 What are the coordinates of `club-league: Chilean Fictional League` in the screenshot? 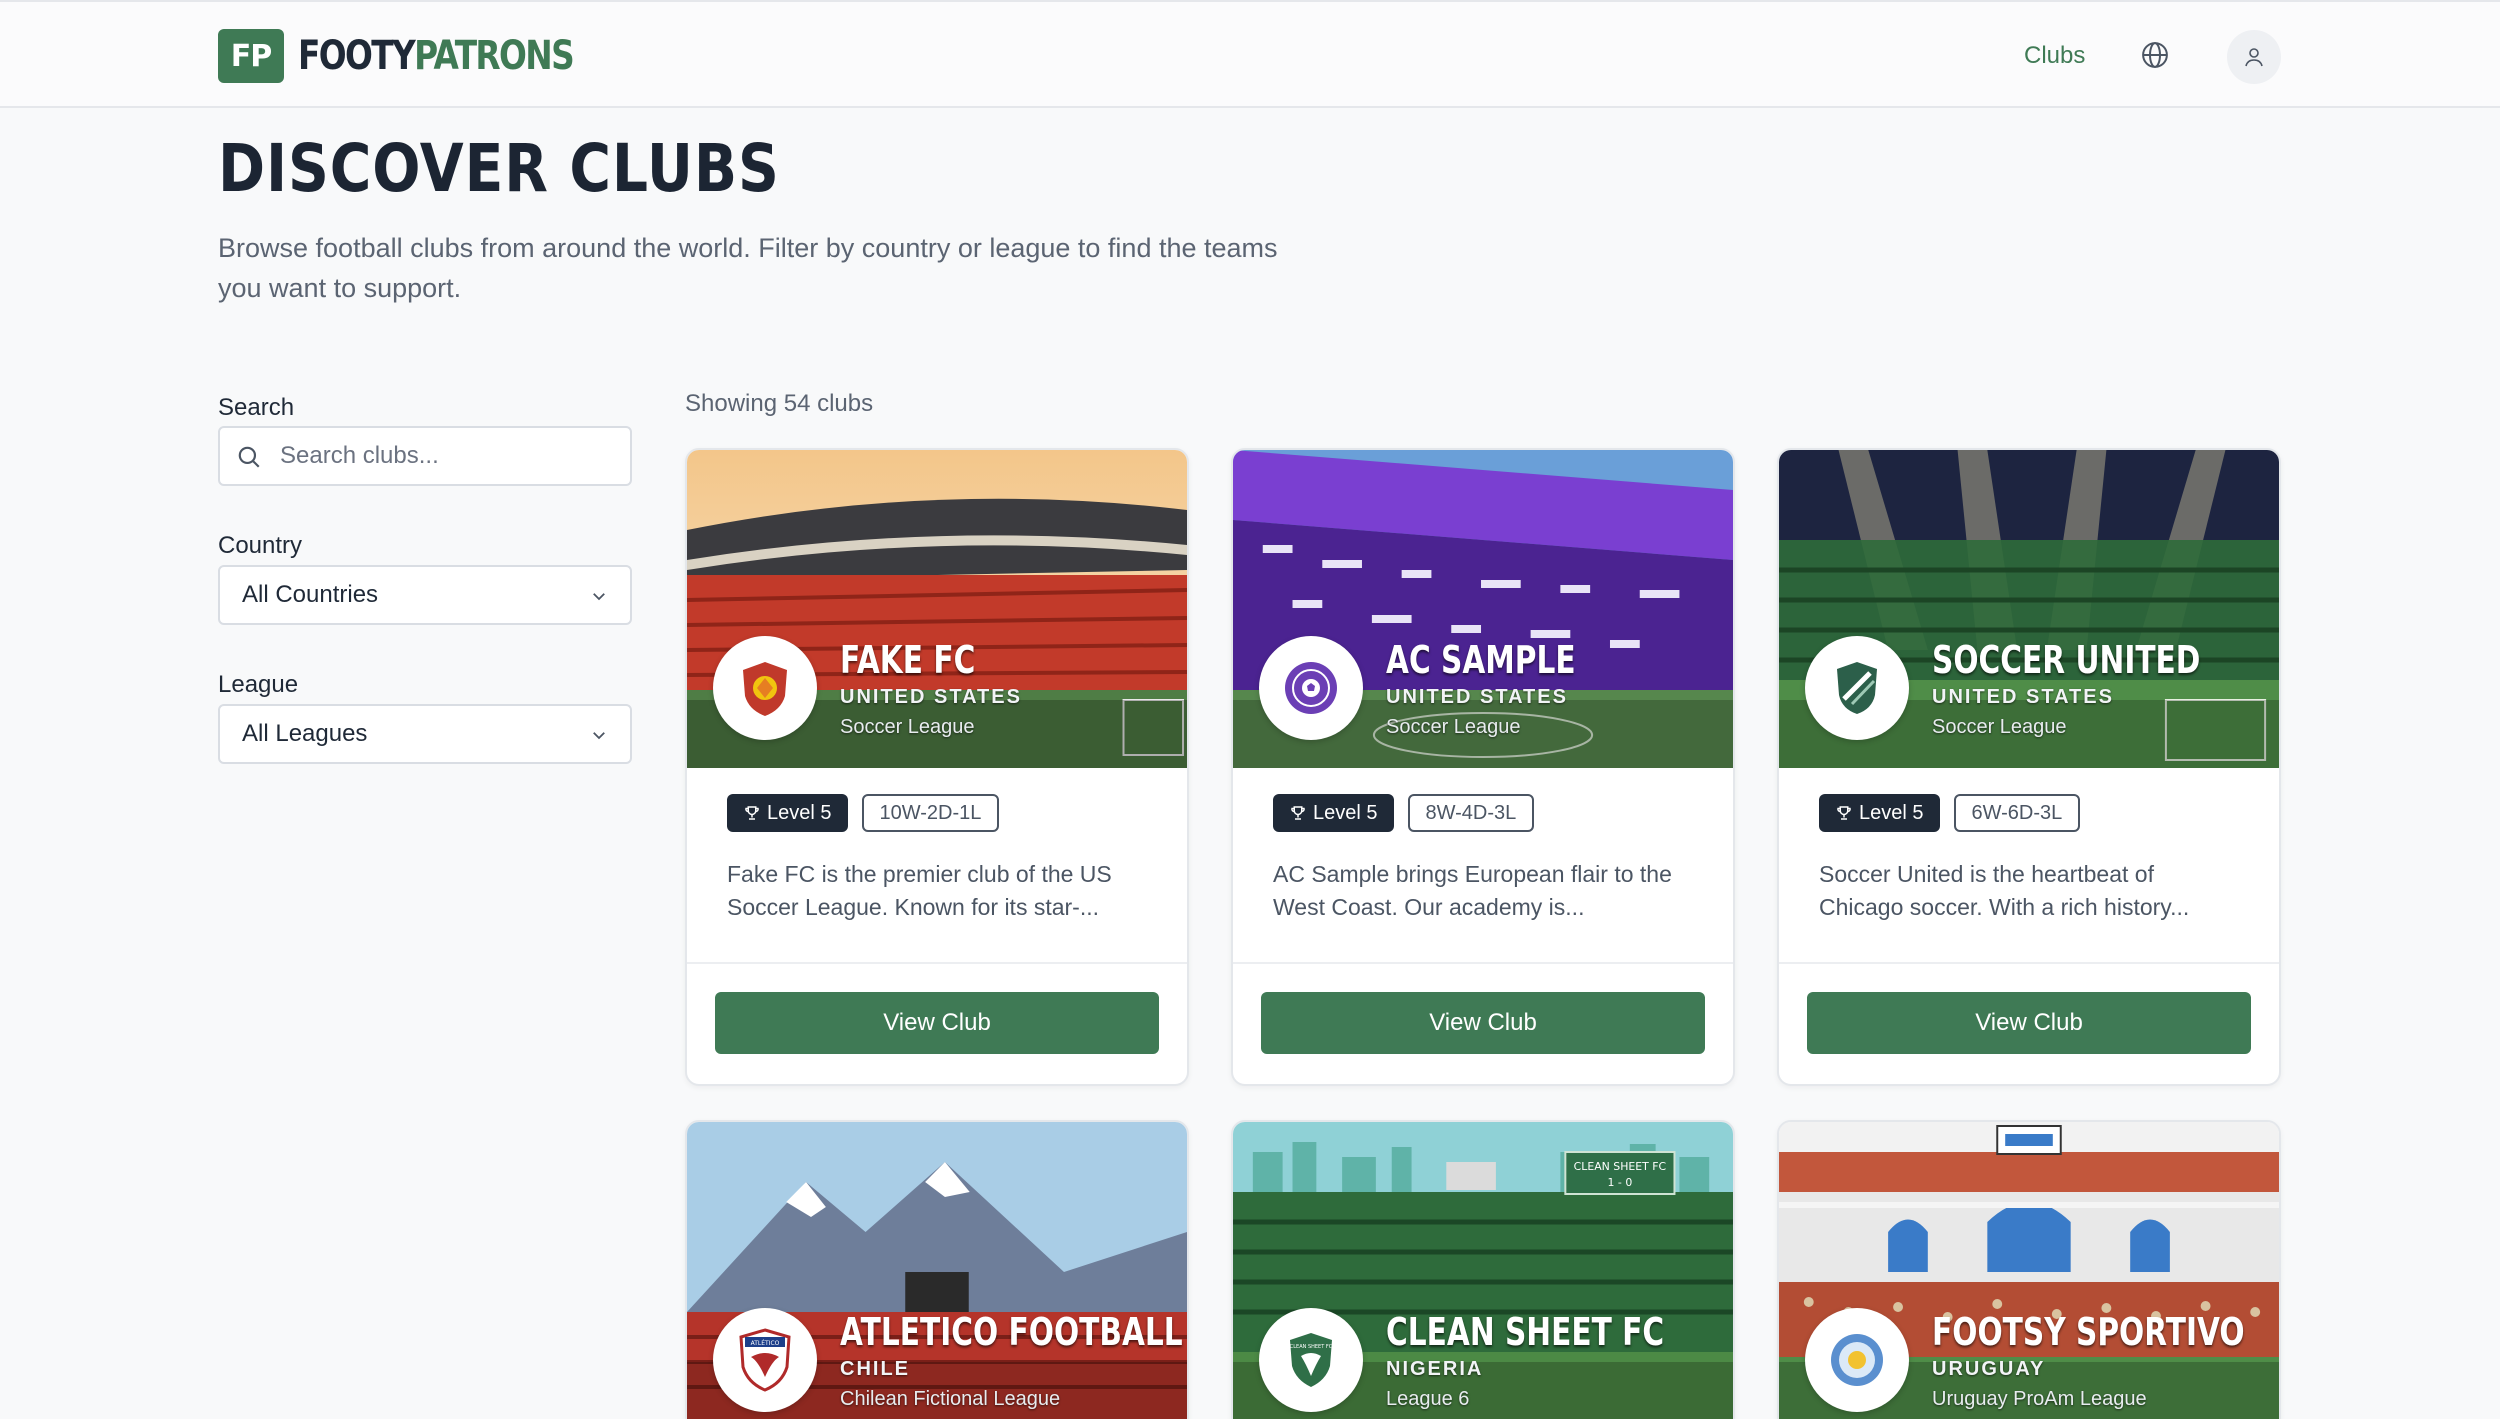 It's located at (950, 1399).